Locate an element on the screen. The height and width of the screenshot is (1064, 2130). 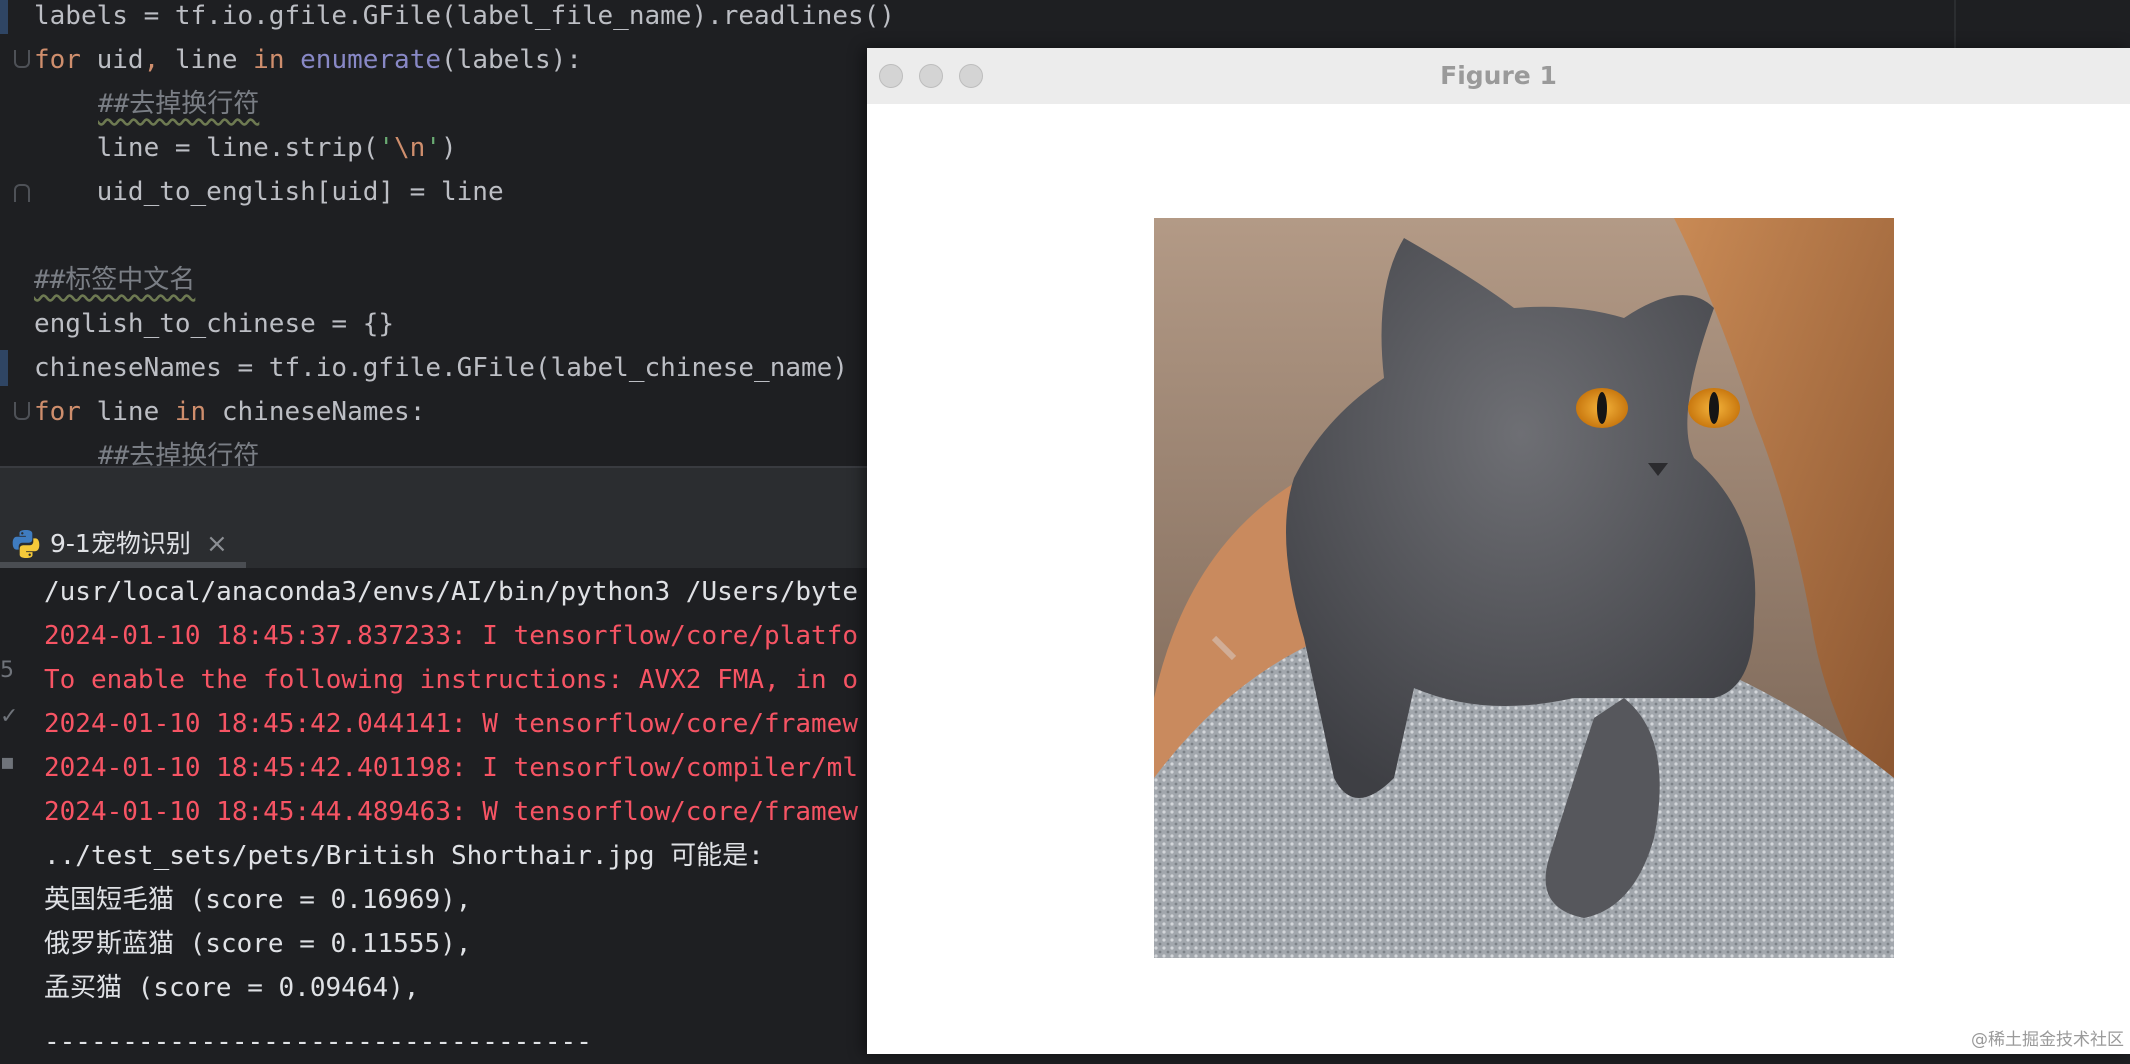
code-text: ##标签中文名 is located at coordinates (114, 280).